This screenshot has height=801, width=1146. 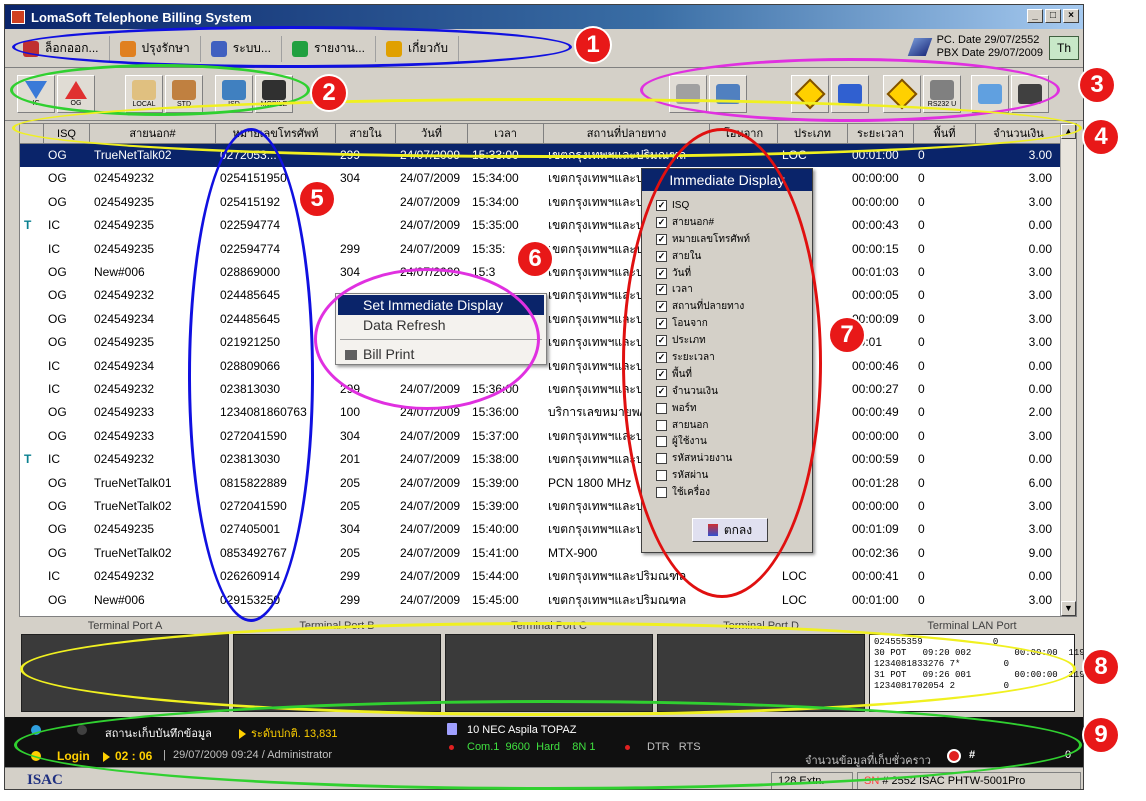 What do you see at coordinates (1019, 134) in the screenshot?
I see `column-header: จำนวนเงิน` at bounding box center [1019, 134].